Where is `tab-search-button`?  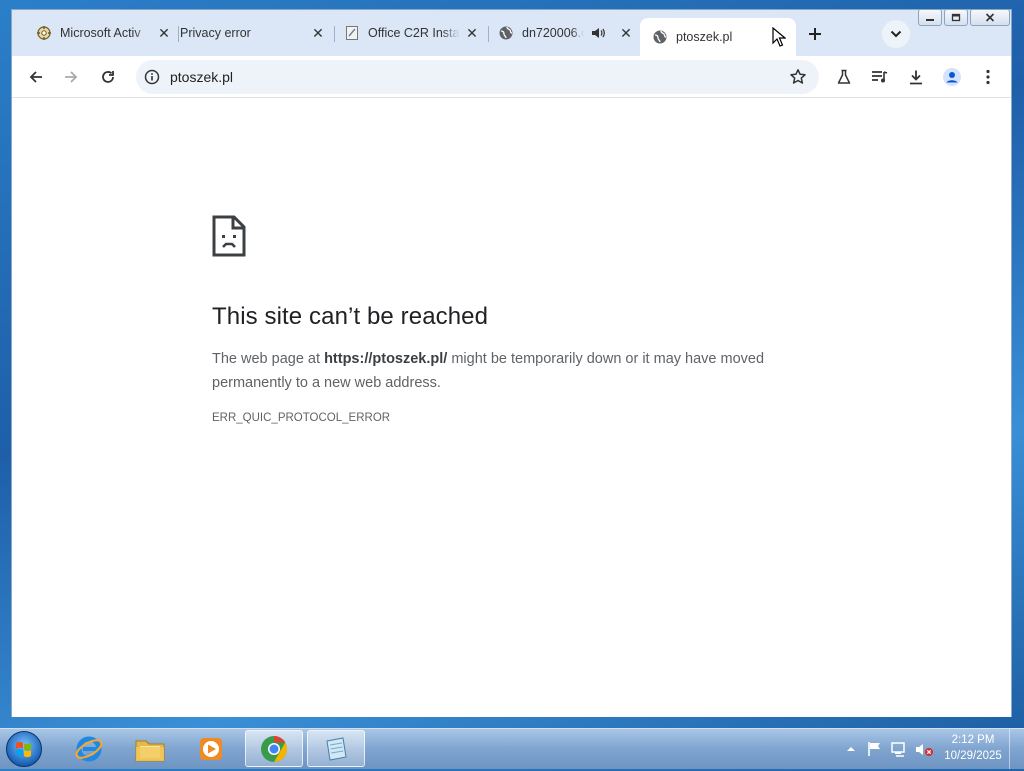
tab-search-button is located at coordinates (896, 34).